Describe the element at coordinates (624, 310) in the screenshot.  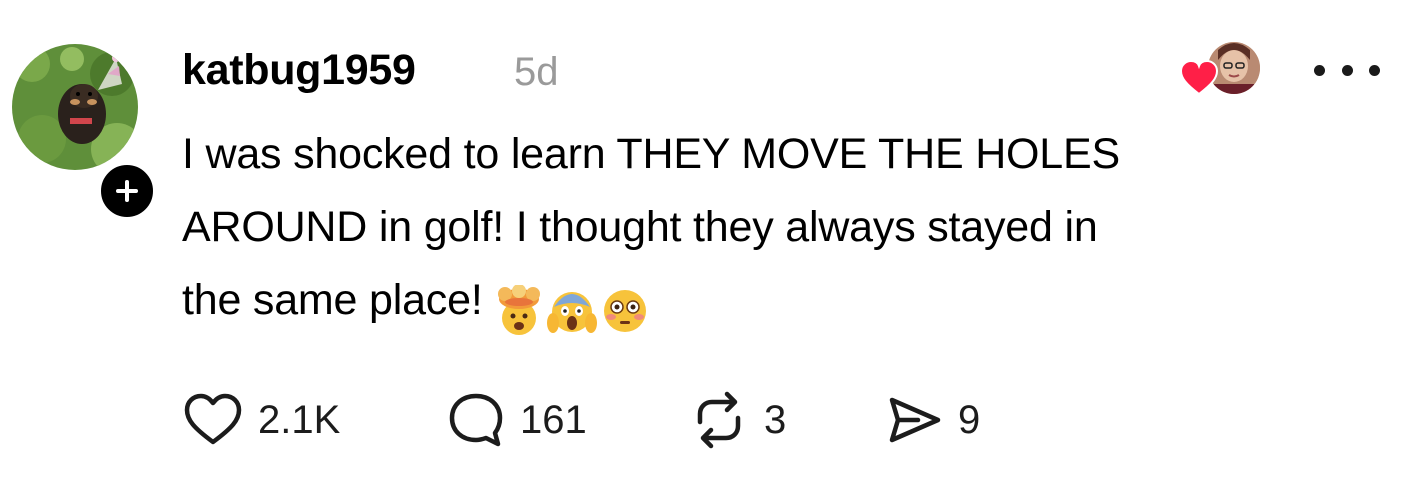
I see `flushed-face-icon` at that location.